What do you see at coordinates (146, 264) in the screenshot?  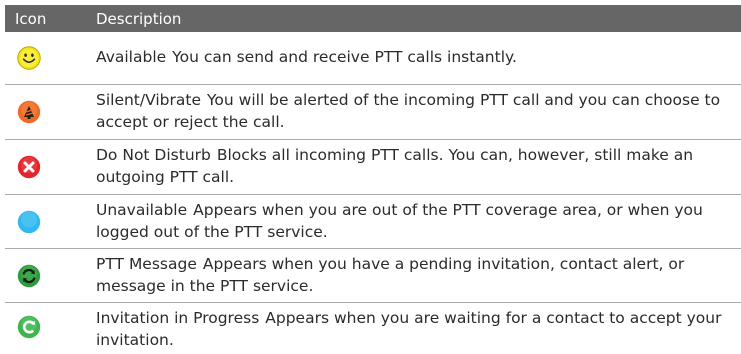 I see `row-term: PTT Message` at bounding box center [146, 264].